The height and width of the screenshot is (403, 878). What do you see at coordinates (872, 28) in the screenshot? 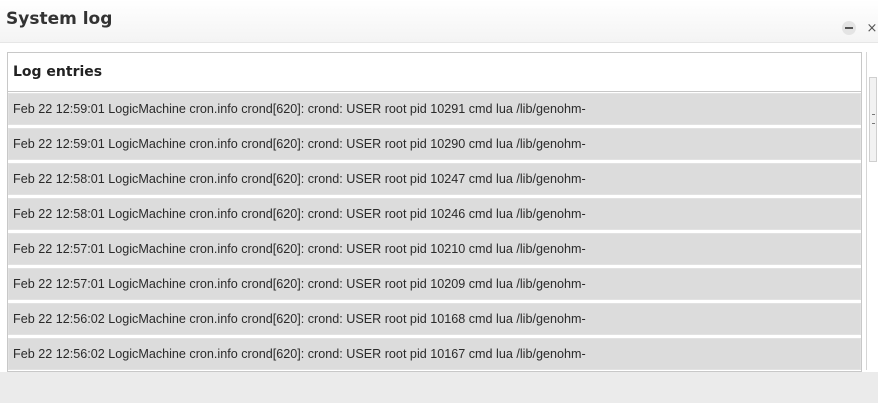
I see `close-button: ×` at bounding box center [872, 28].